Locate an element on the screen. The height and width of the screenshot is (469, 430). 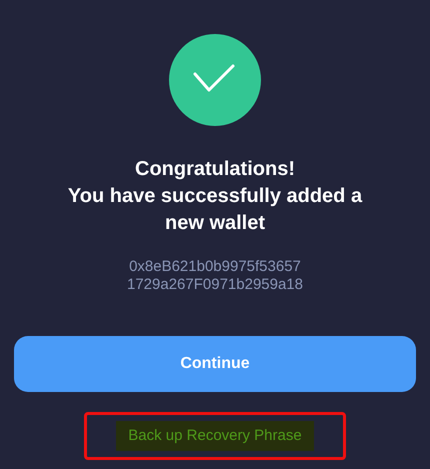
title-text: Congratulations! is located at coordinates (215, 169).